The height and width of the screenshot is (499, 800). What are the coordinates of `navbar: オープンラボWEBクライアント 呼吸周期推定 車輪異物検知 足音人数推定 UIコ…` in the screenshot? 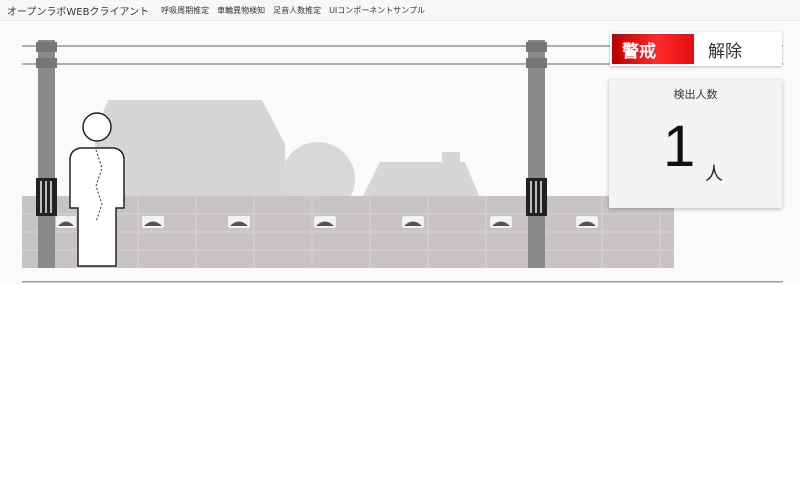 It's located at (400, 10).